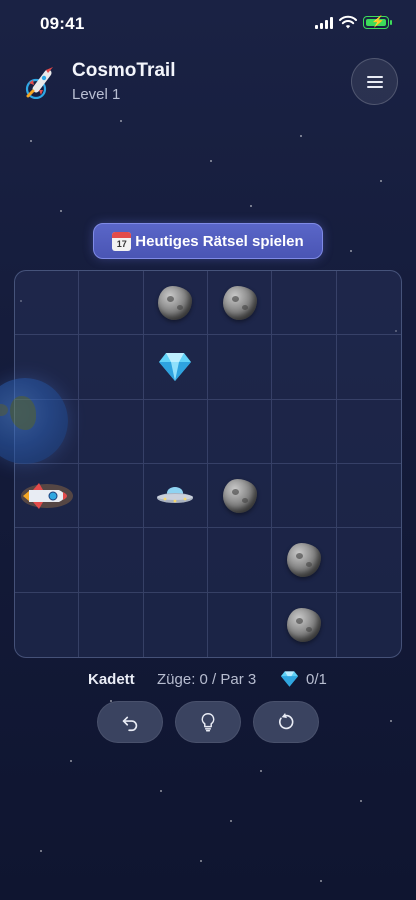  What do you see at coordinates (62, 23) in the screenshot?
I see `status-time: 09:41` at bounding box center [62, 23].